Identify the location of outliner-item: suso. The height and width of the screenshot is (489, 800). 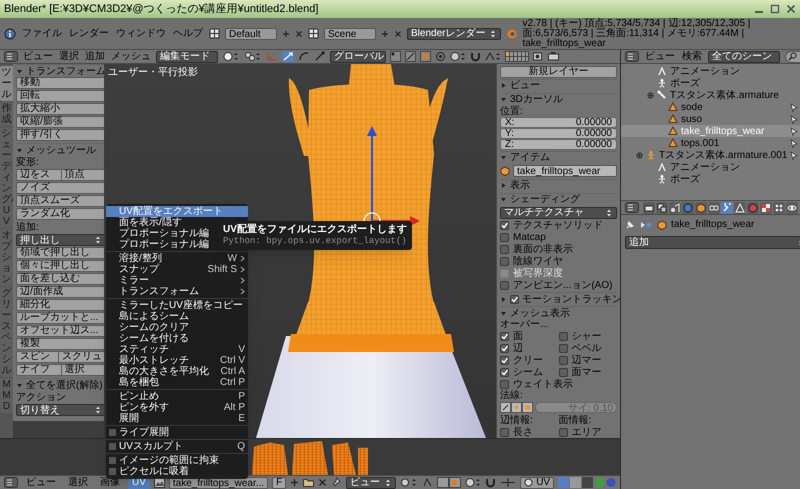
(734, 119).